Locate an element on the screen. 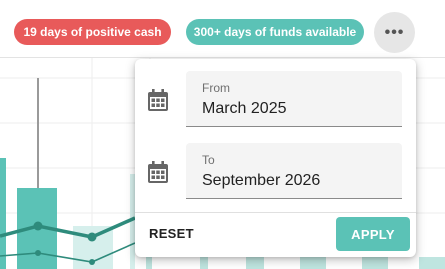 The width and height of the screenshot is (445, 269). reset-button: RESET is located at coordinates (171, 234).